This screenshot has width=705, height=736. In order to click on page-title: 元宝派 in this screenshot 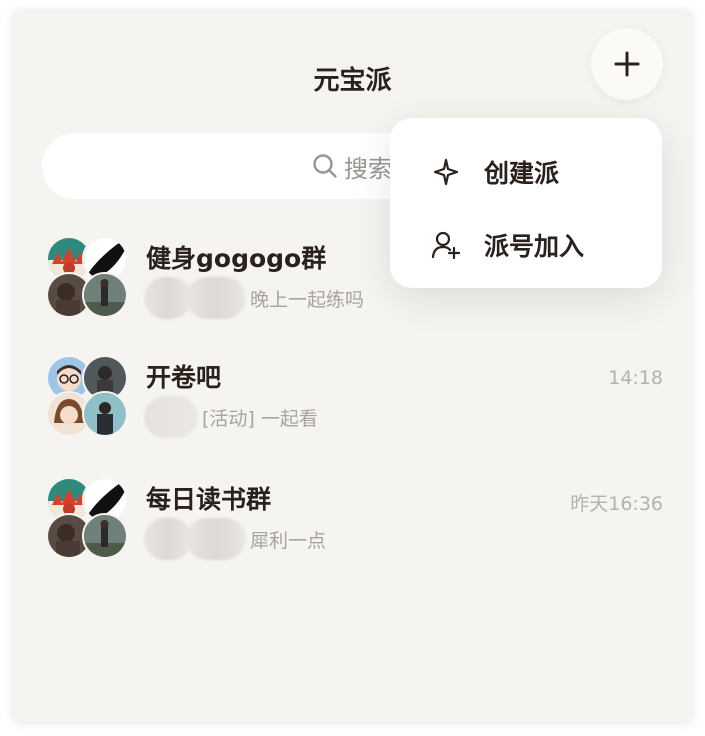, I will do `click(352, 81)`.